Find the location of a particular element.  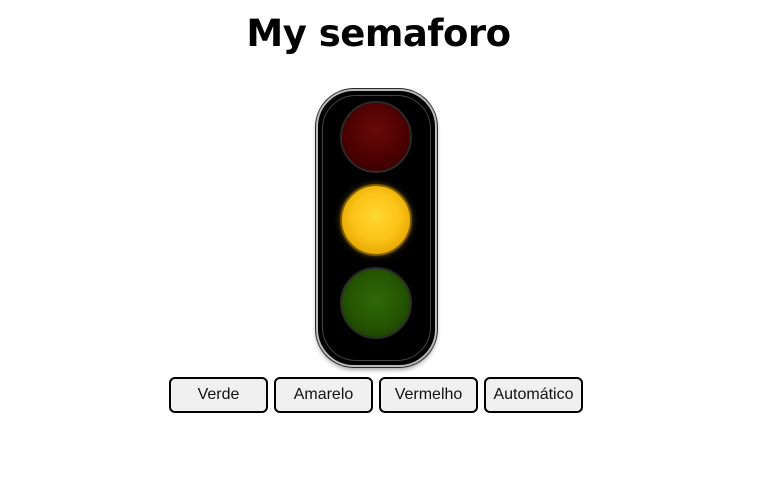

red-light is located at coordinates (376, 137).